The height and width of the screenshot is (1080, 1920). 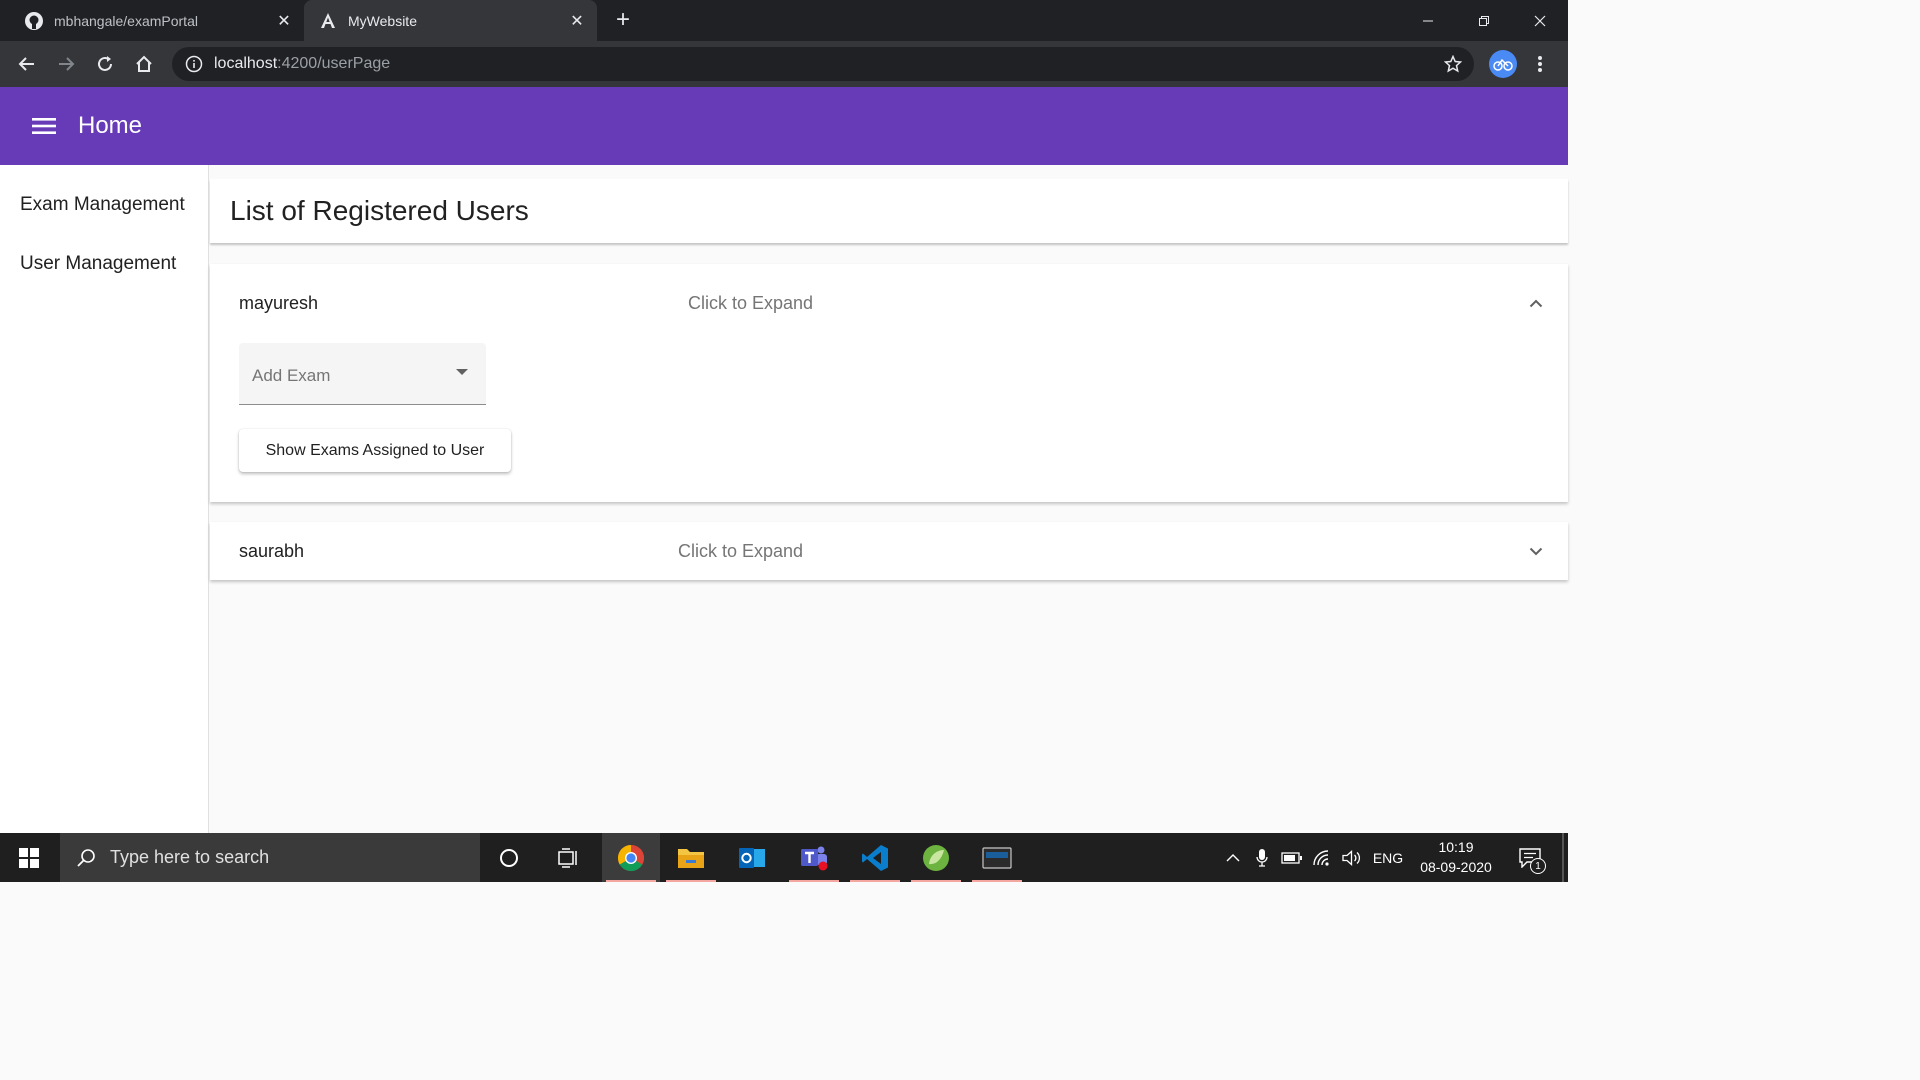 What do you see at coordinates (1503, 64) in the screenshot?
I see `profile-avatar` at bounding box center [1503, 64].